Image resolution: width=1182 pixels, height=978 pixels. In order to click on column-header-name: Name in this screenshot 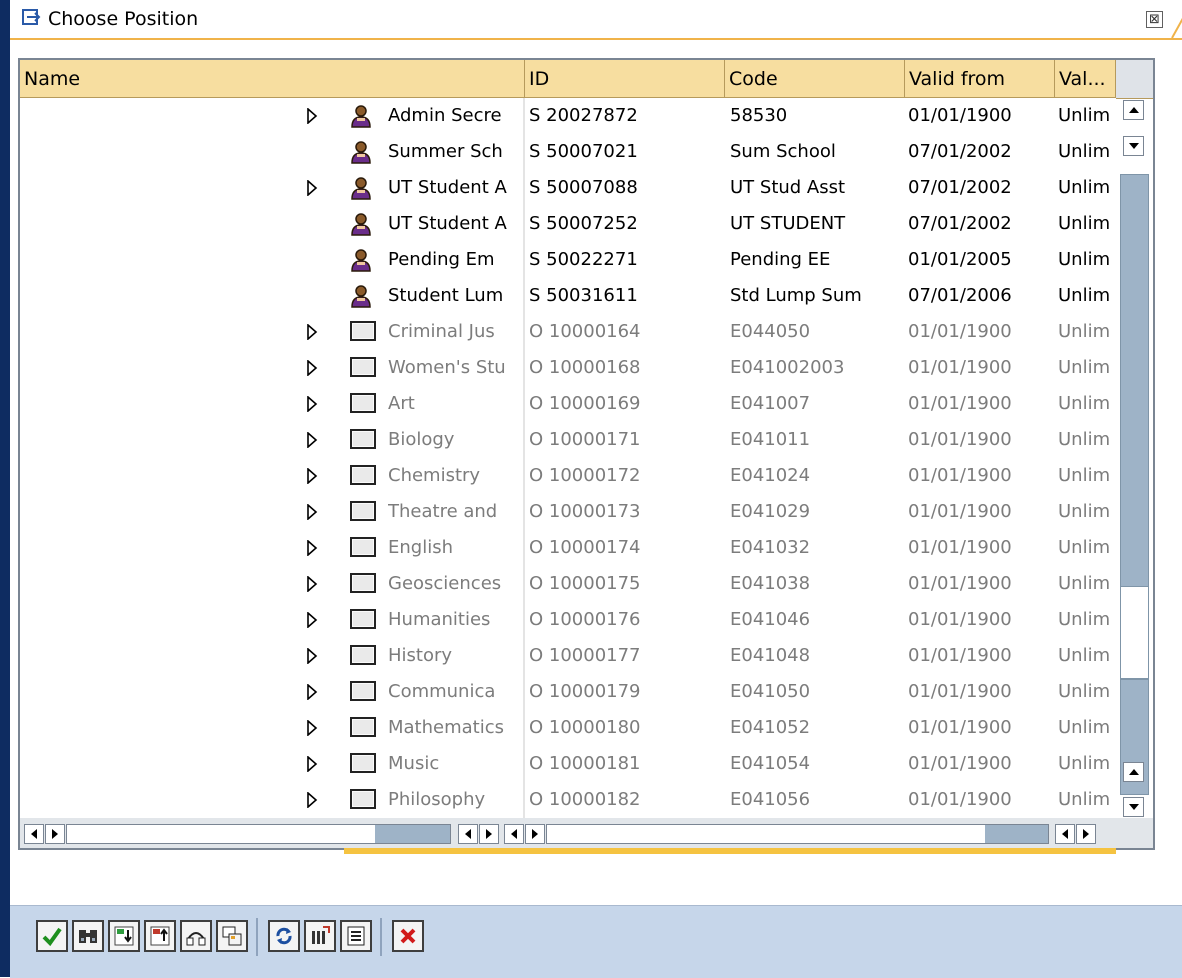, I will do `click(272, 79)`.